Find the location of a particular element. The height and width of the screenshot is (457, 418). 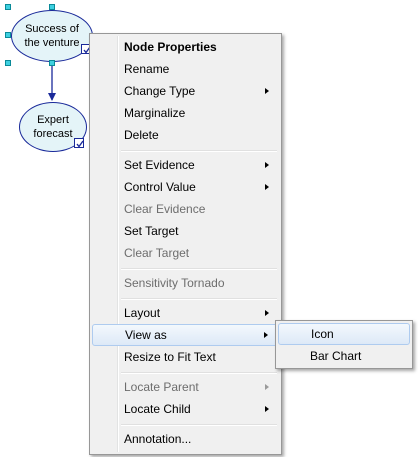

checkbox-icon is located at coordinates (79, 143).